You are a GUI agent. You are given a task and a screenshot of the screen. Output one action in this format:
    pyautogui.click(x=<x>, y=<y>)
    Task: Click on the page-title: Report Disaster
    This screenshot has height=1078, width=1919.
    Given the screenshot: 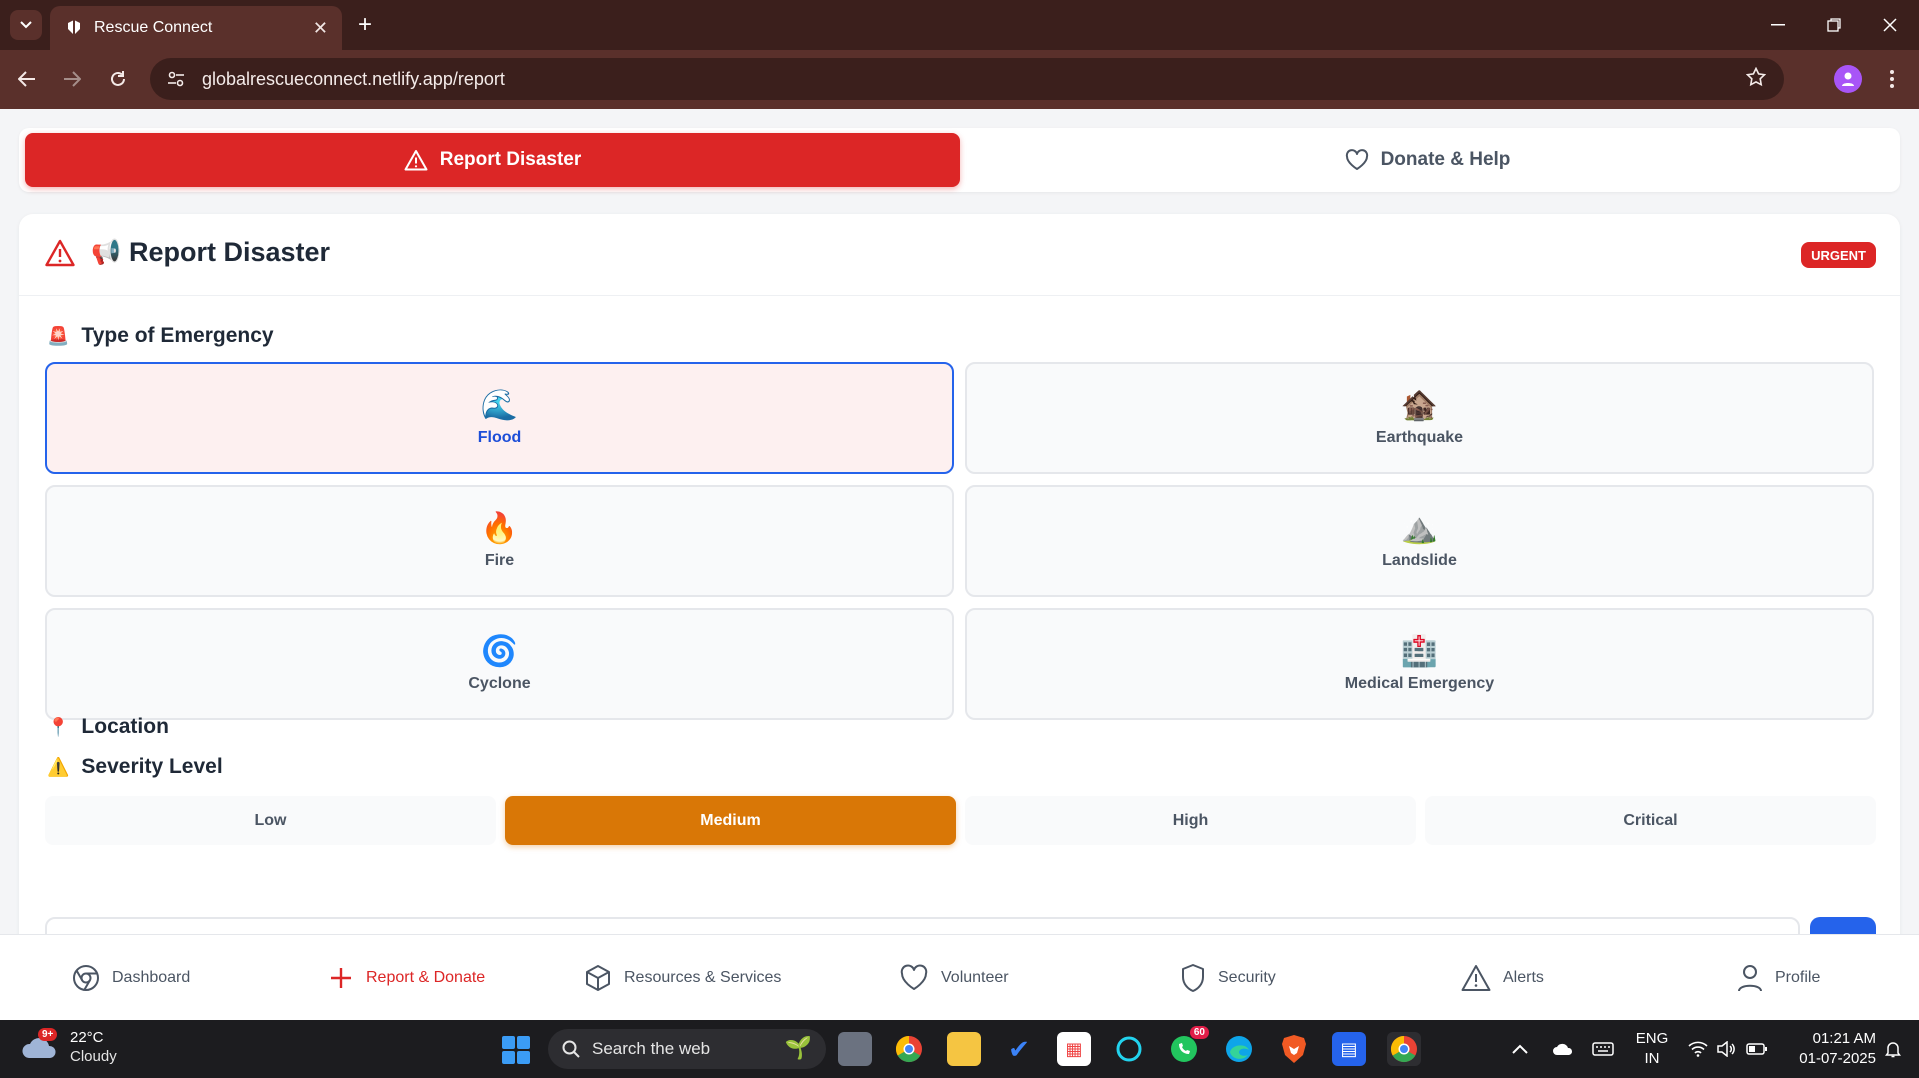 What is the action you would take?
    pyautogui.click(x=230, y=252)
    